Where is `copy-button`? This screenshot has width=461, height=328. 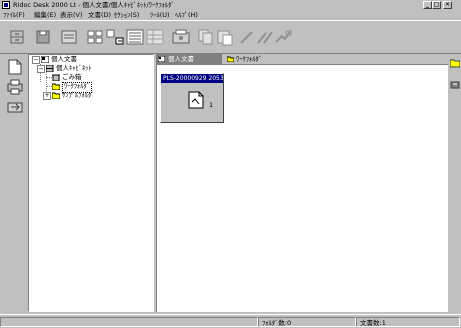
copy-button is located at coordinates (205, 37).